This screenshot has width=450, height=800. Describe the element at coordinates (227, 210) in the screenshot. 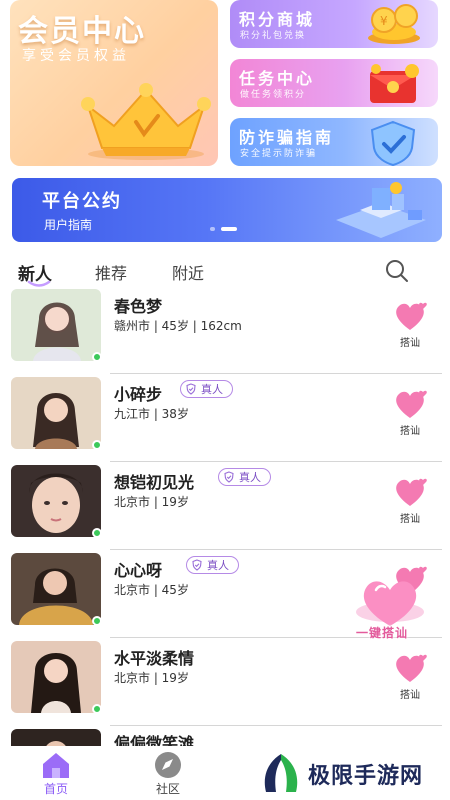

I see `platform-convention-banner: 平台公约 用户指南` at that location.